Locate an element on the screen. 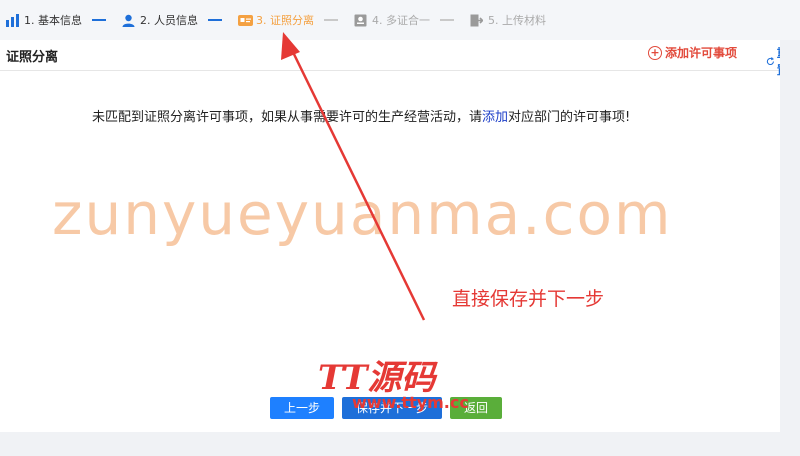 The image size is (800, 456). upload-icon is located at coordinates (477, 20).